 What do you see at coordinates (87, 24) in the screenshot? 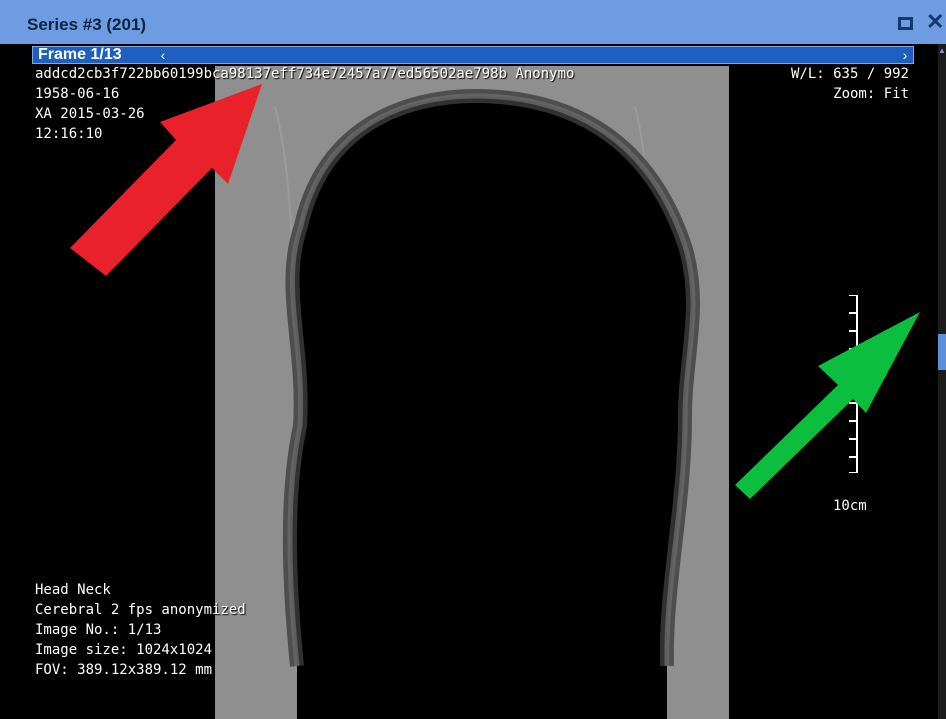
I see `window-title: Series #3 (201)` at bounding box center [87, 24].